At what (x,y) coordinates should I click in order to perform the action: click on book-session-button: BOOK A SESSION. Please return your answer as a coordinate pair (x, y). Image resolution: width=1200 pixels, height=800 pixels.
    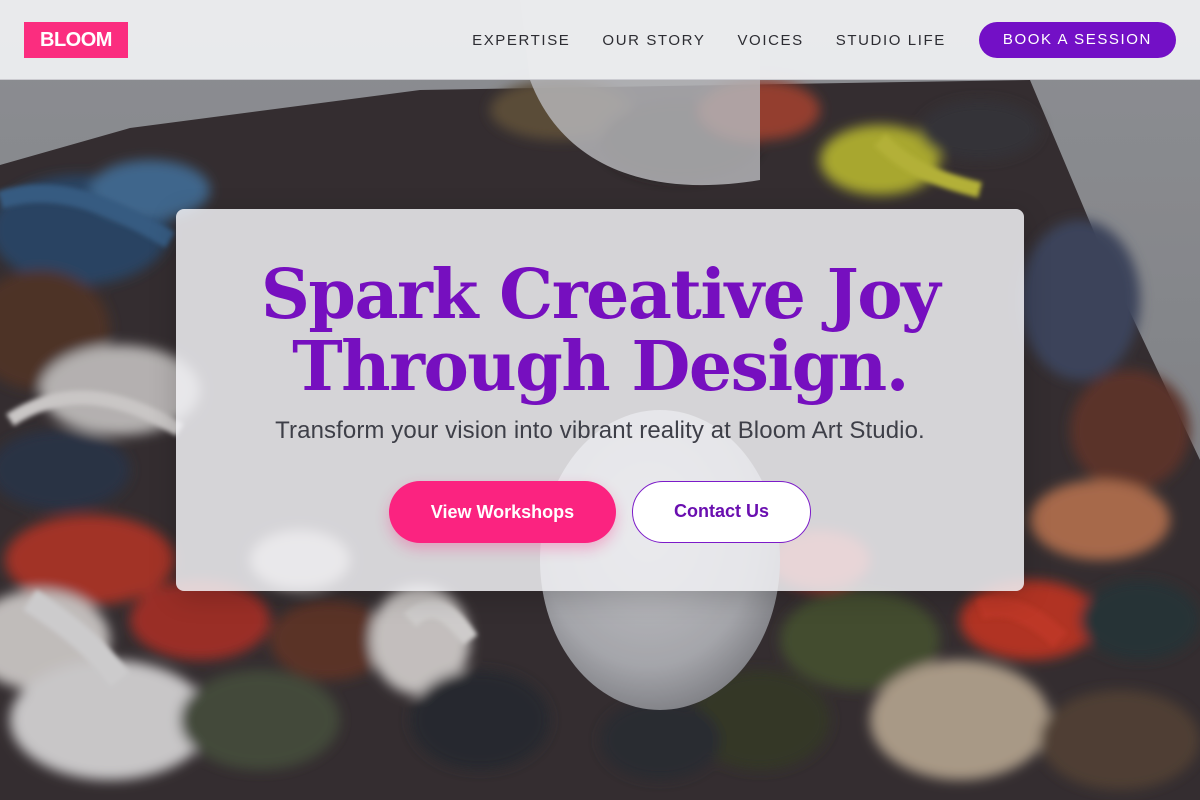
    Looking at the image, I should click on (1077, 40).